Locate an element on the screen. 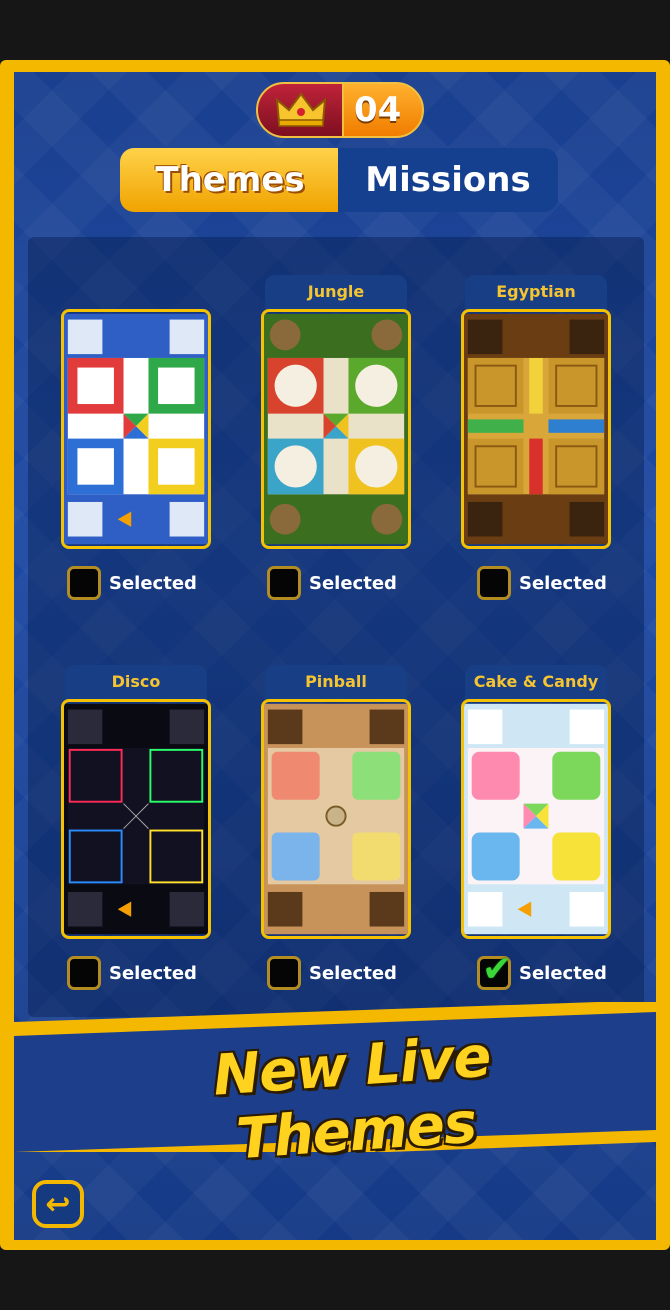 This screenshot has height=1310, width=670. new-themes-banner: New Live Themes is located at coordinates (335, 1087).